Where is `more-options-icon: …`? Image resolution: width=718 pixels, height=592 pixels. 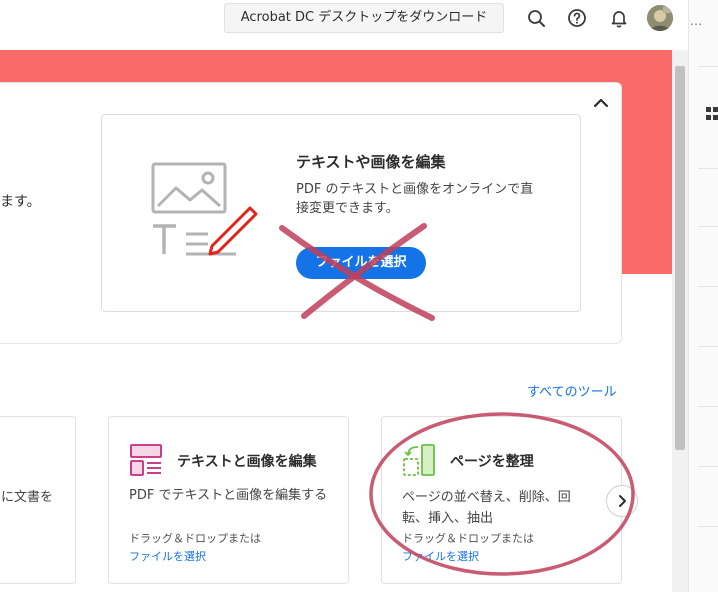
more-options-icon: … is located at coordinates (696, 21).